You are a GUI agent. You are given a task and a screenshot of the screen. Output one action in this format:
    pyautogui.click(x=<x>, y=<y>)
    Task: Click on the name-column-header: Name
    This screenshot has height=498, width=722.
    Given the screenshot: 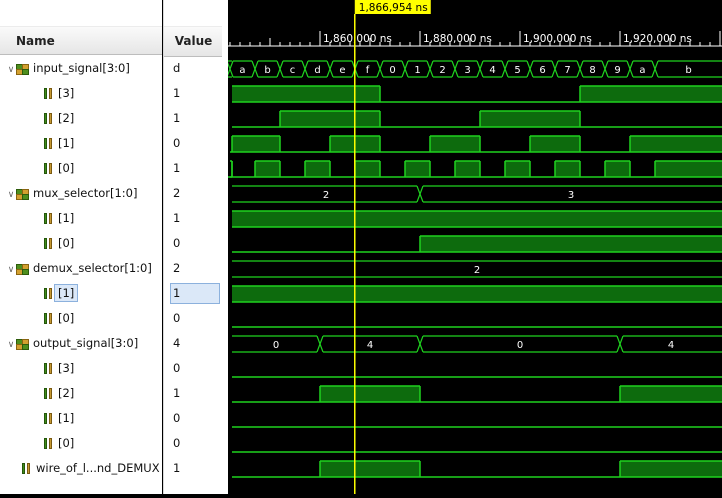 What is the action you would take?
    pyautogui.click(x=81, y=40)
    